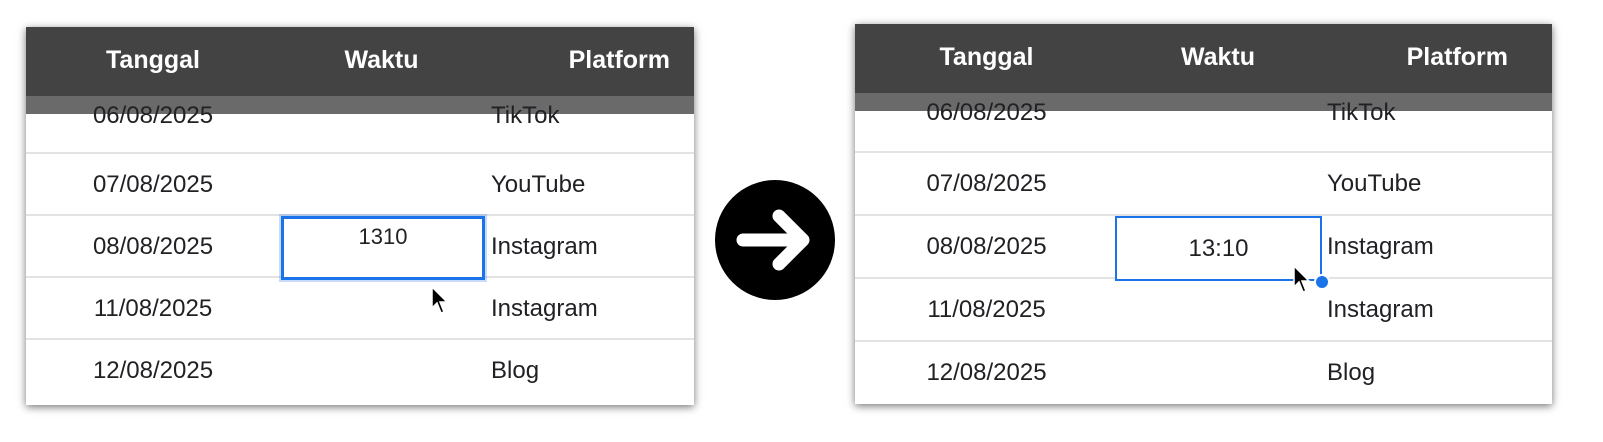 The width and height of the screenshot is (1603, 442). I want to click on arrow-right-glyph, so click(773, 240).